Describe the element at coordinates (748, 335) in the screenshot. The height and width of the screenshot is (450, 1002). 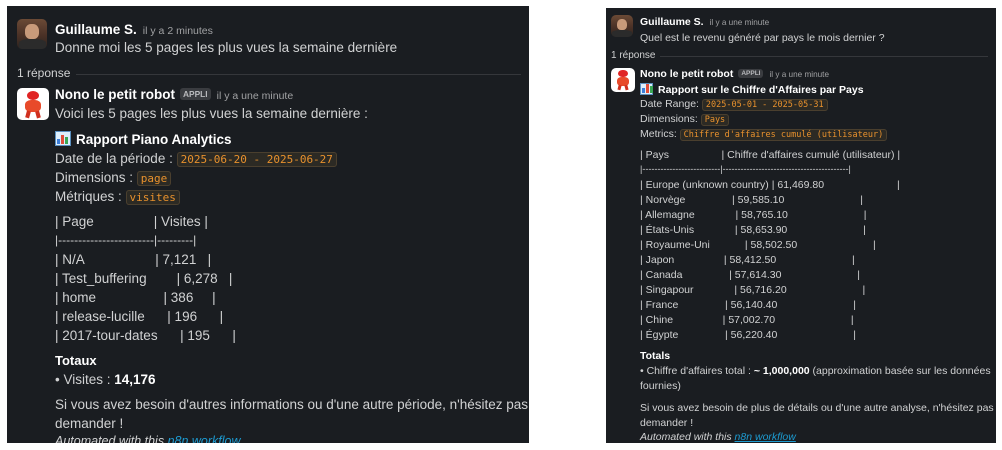
I see `table-line: | Égypte | 56,220.40 |` at that location.